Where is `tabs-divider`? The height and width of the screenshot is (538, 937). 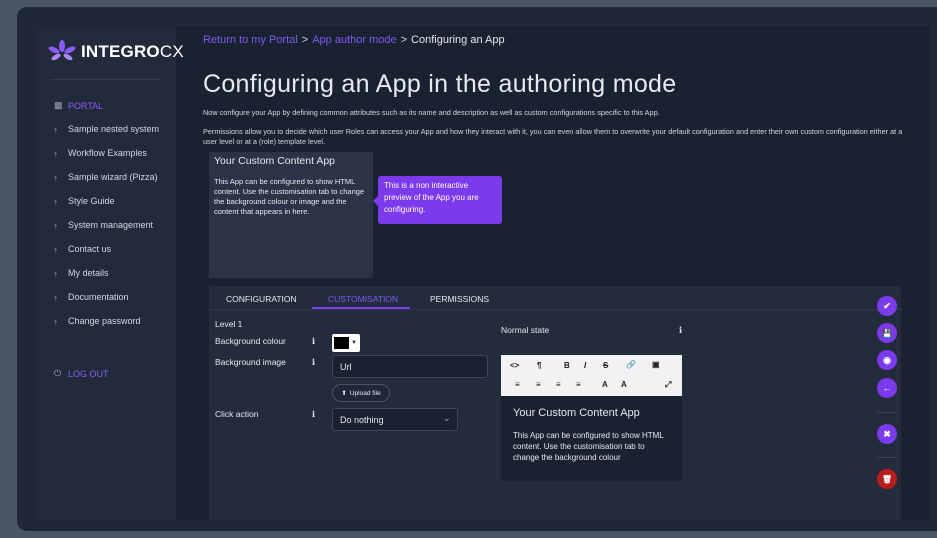
tabs-divider is located at coordinates (555, 309).